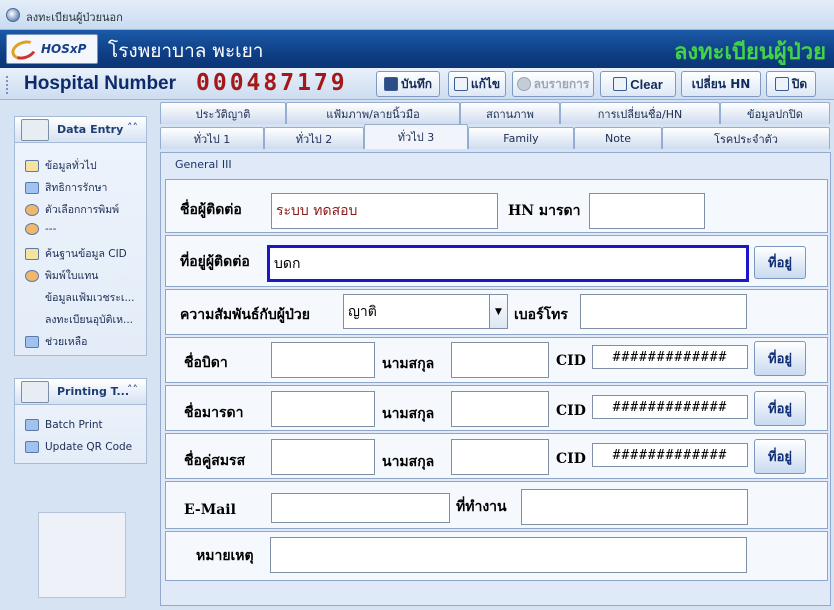 This screenshot has width=834, height=610. What do you see at coordinates (780, 262) in the screenshot?
I see `contact-address-button: ที่อยู่` at bounding box center [780, 262].